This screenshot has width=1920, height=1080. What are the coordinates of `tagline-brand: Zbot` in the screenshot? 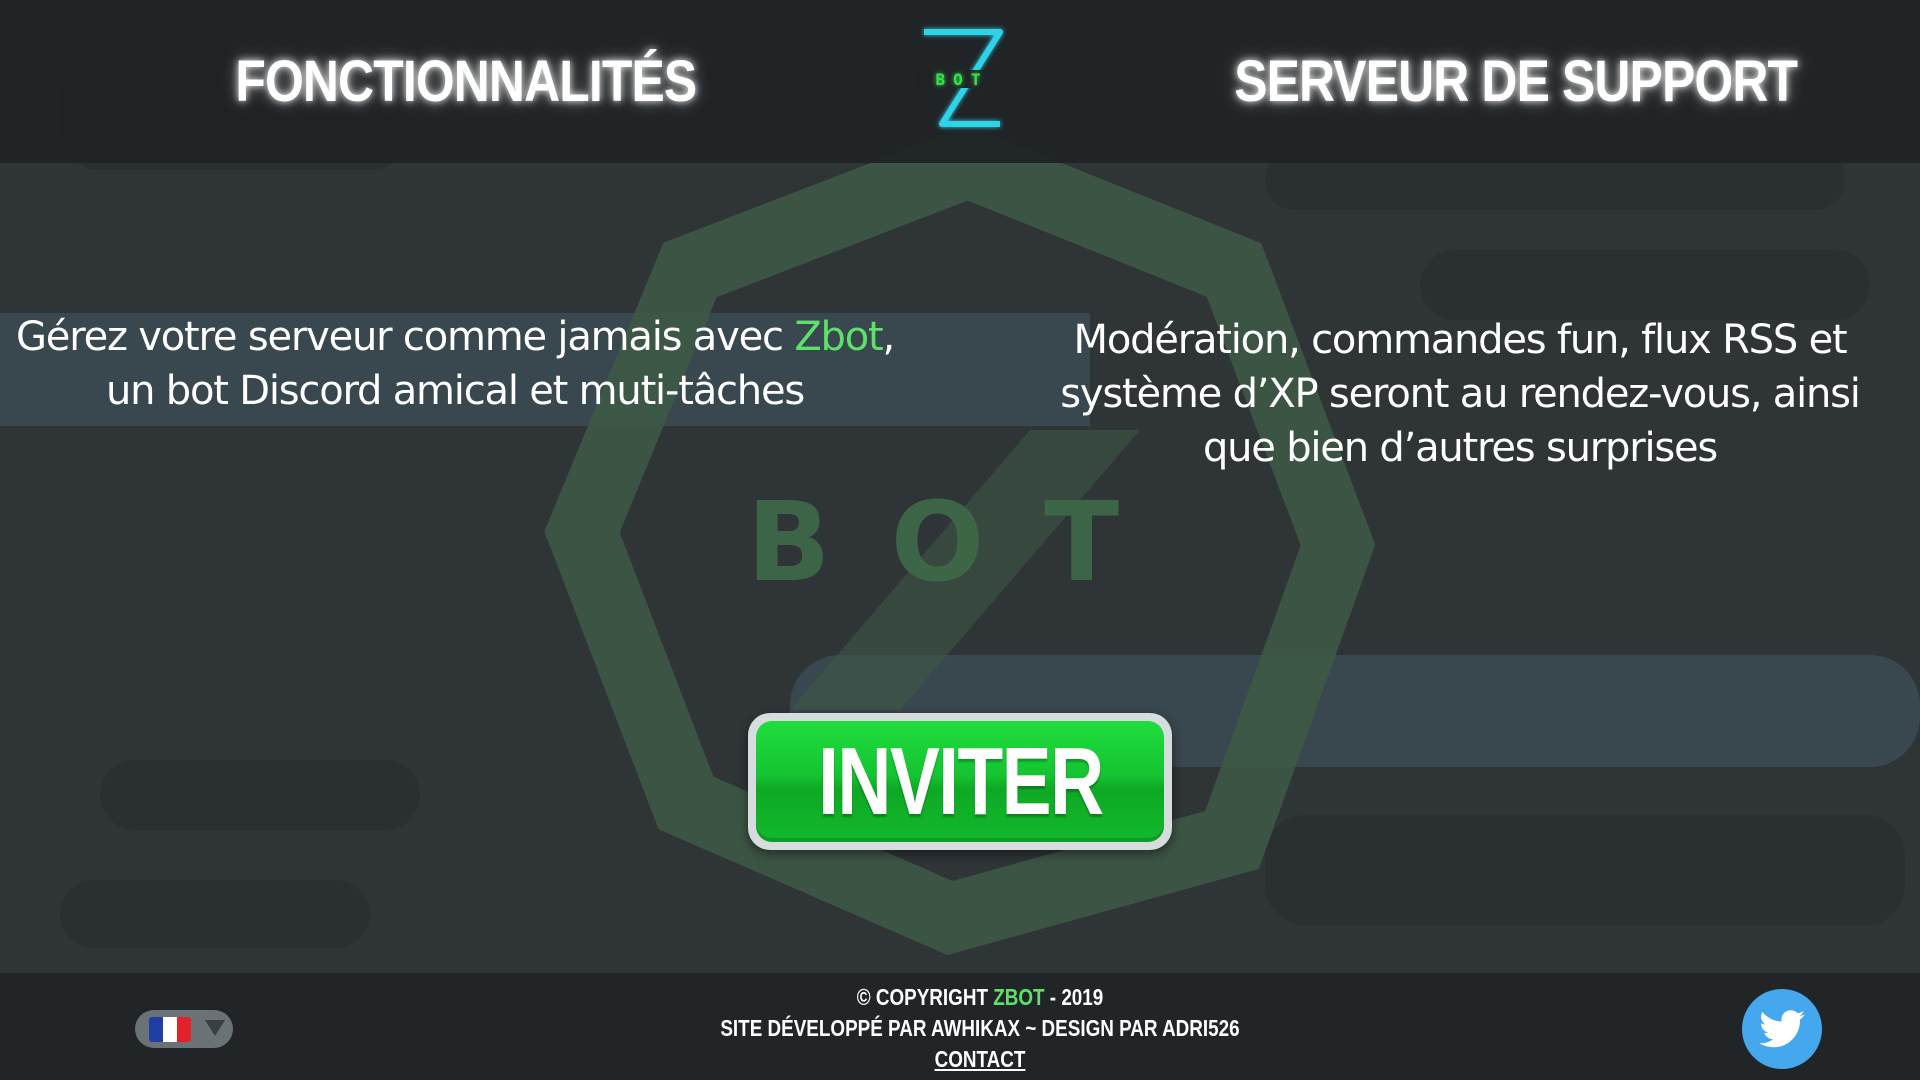 It's located at (838, 337).